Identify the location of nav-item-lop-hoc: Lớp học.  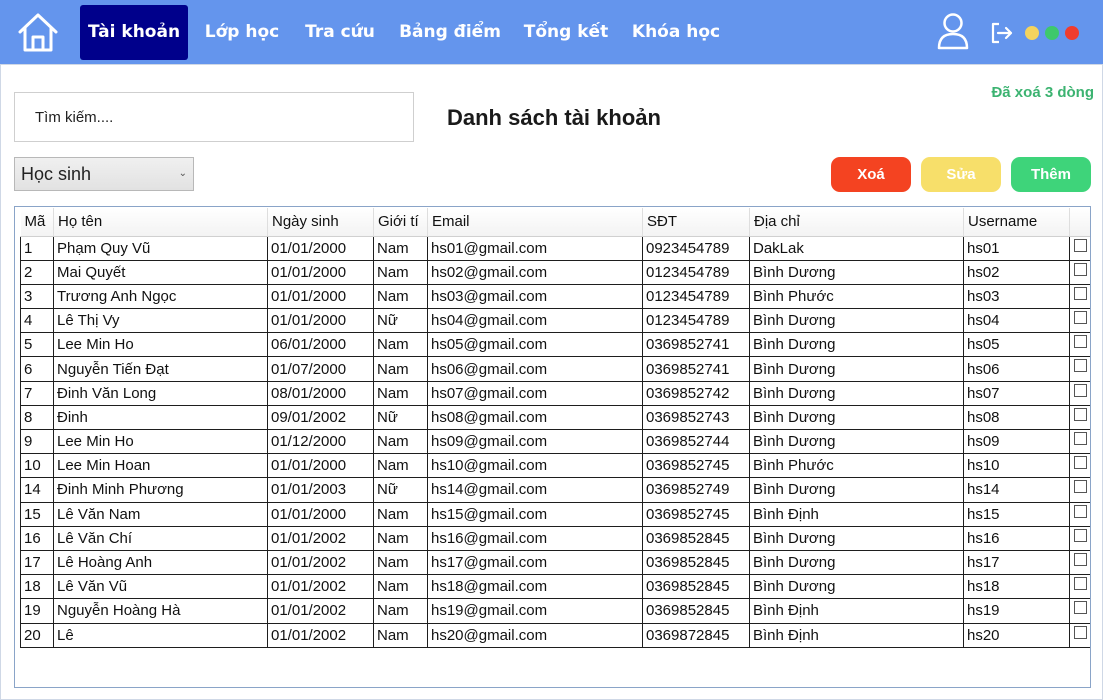
(242, 32).